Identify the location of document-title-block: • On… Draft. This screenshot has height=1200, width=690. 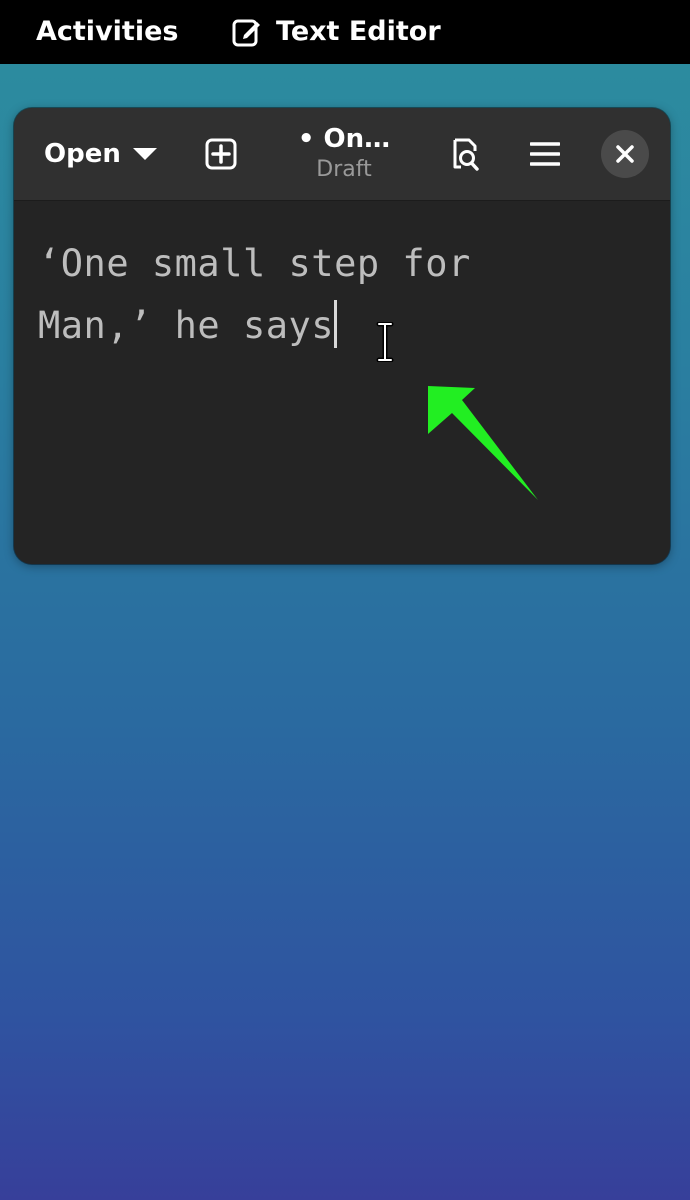
(344, 153).